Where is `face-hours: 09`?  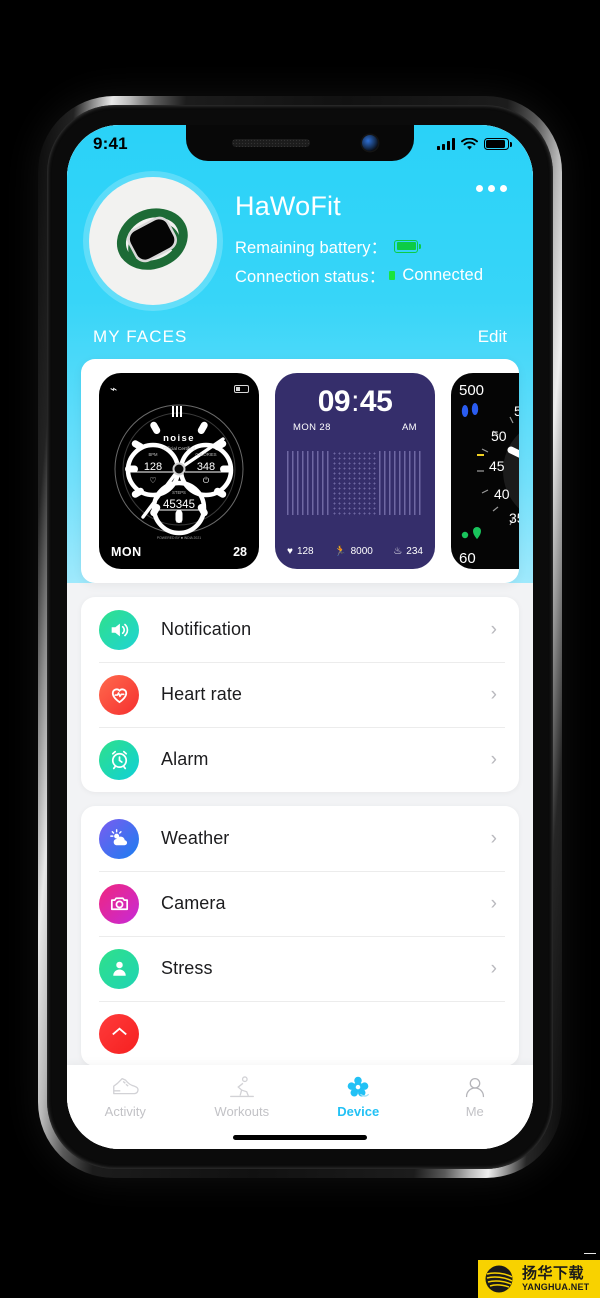 face-hours: 09 is located at coordinates (334, 401).